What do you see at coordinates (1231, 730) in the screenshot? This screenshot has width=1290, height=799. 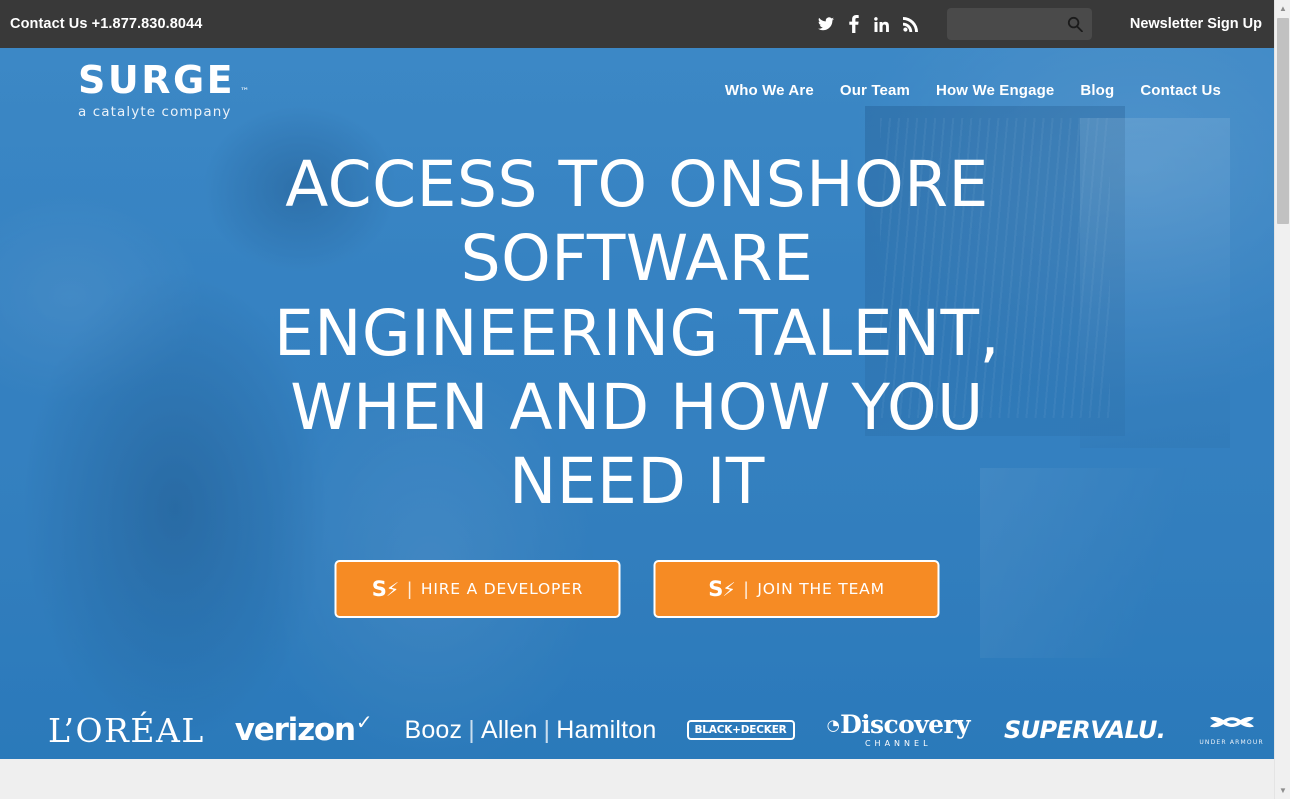 I see `client-logo-under-armour: UNDER ARMOUR` at bounding box center [1231, 730].